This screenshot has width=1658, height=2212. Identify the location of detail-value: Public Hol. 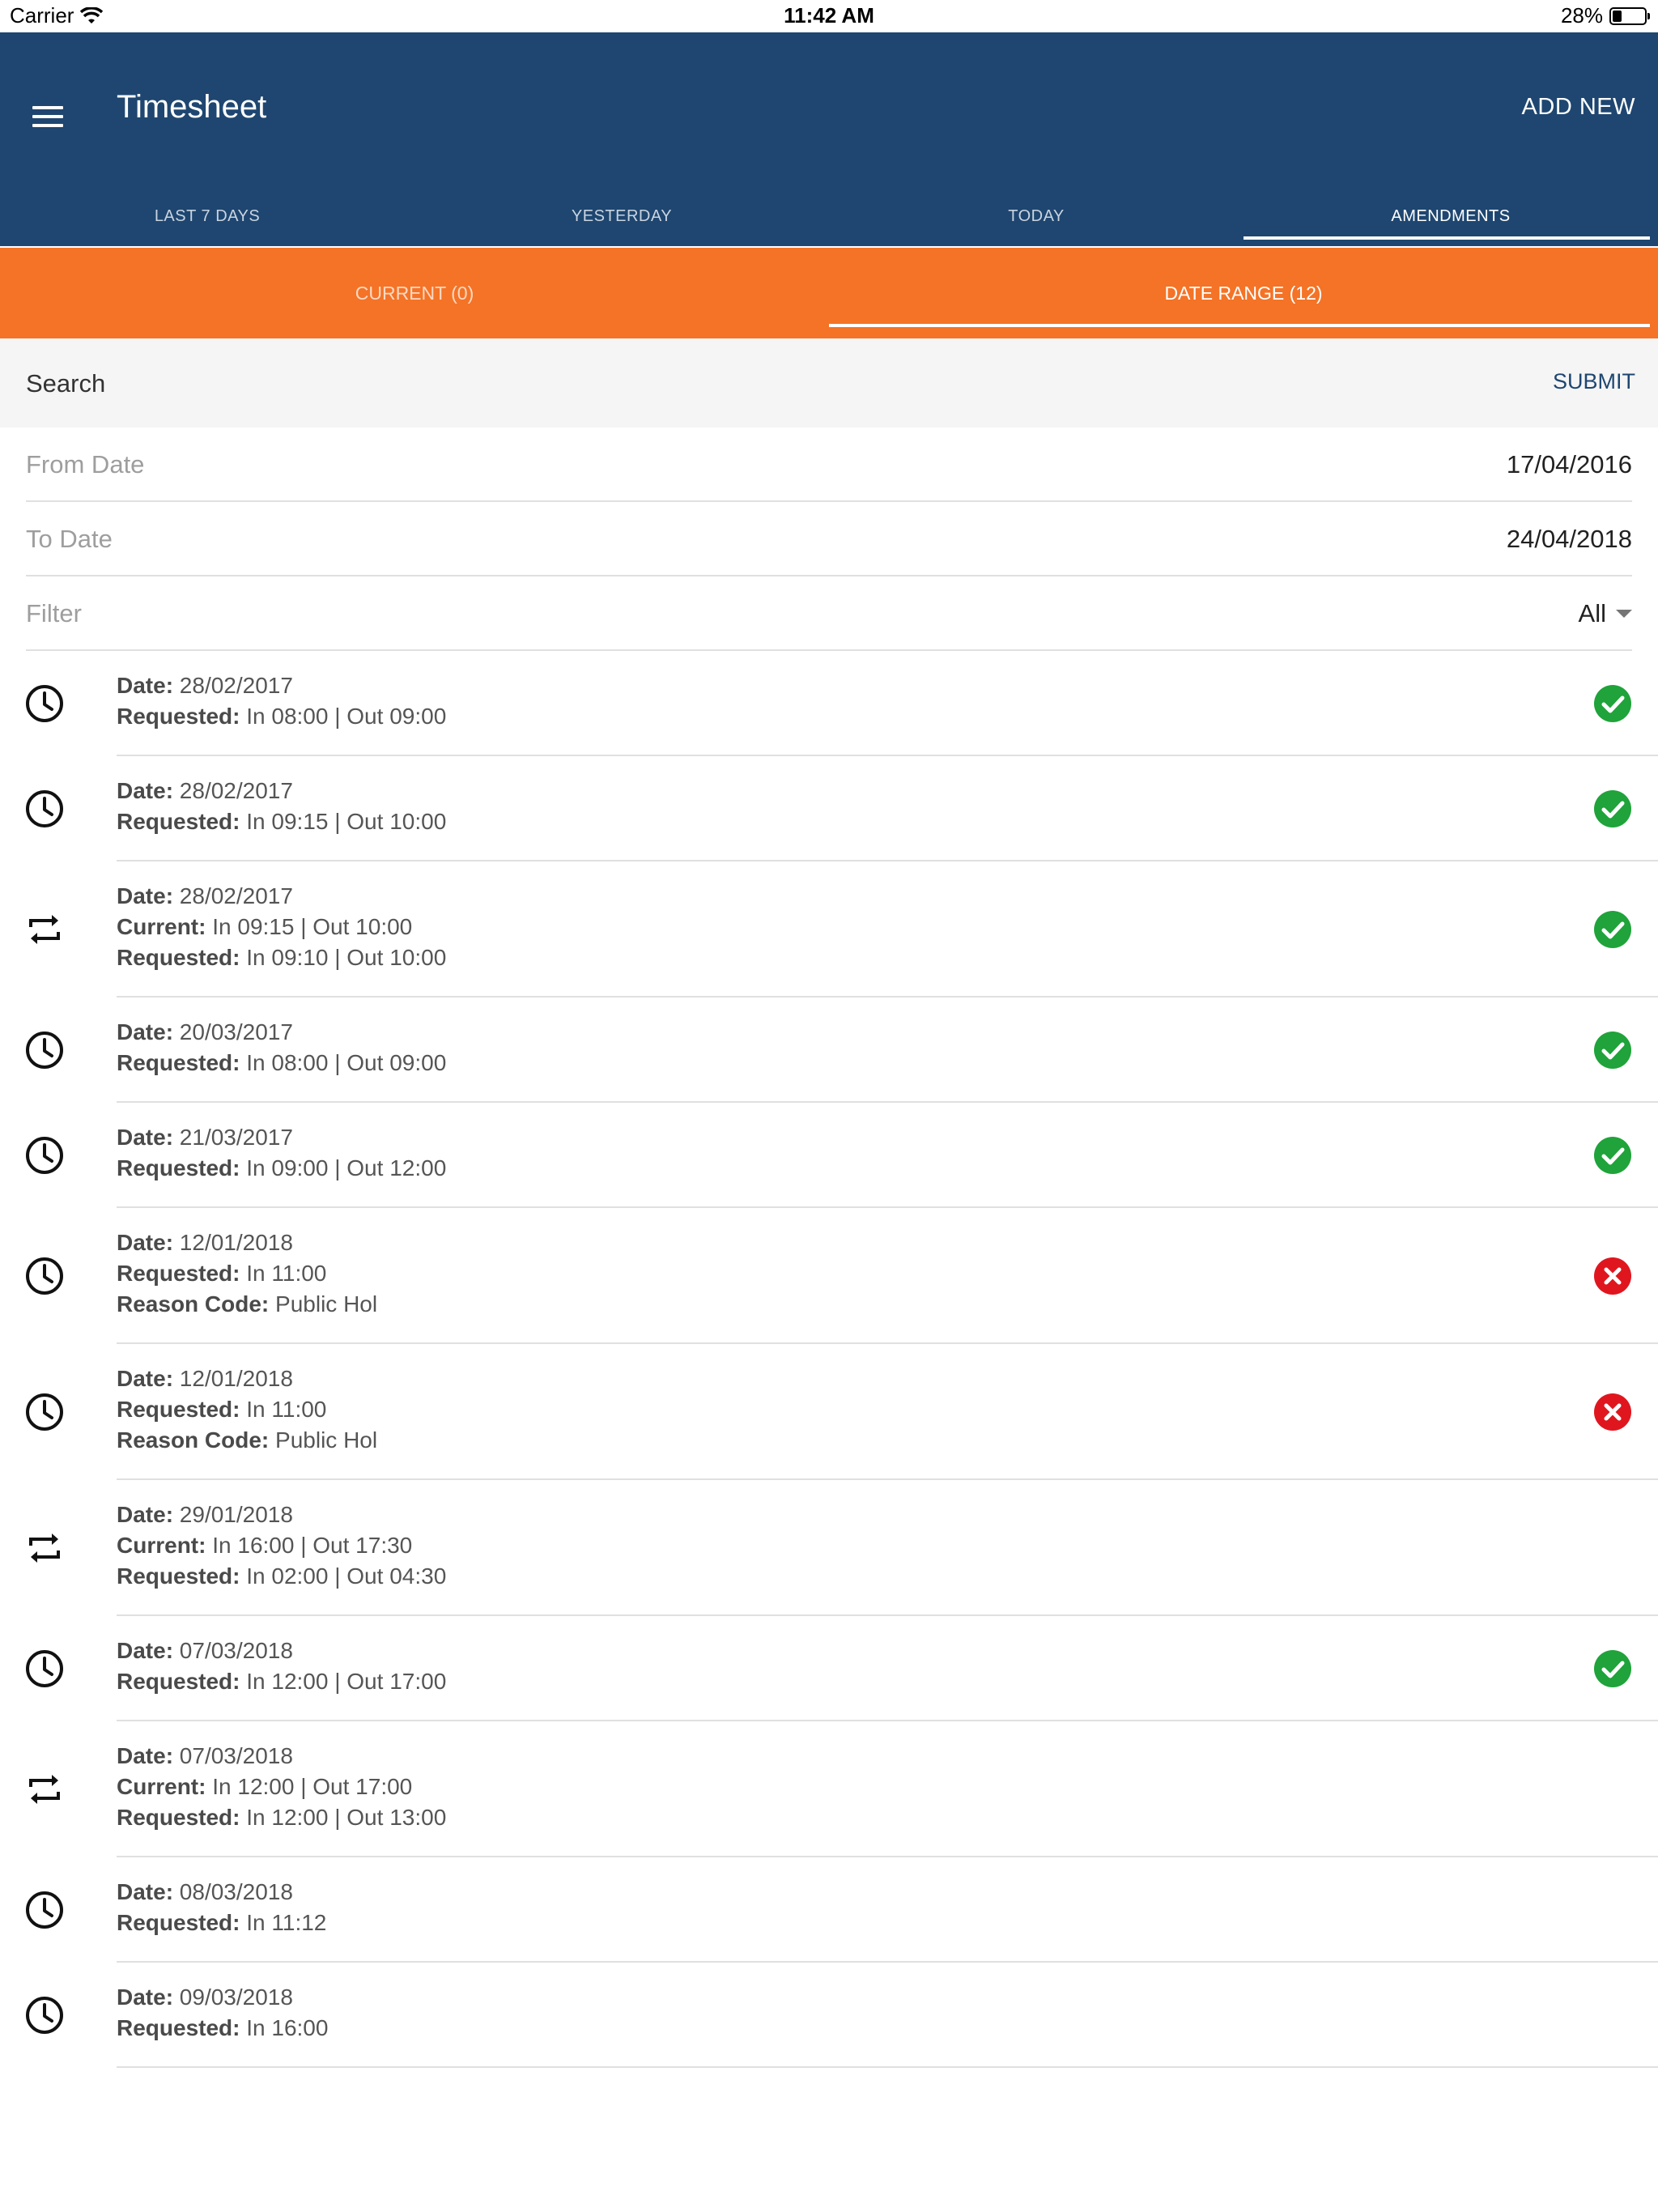
(326, 1440).